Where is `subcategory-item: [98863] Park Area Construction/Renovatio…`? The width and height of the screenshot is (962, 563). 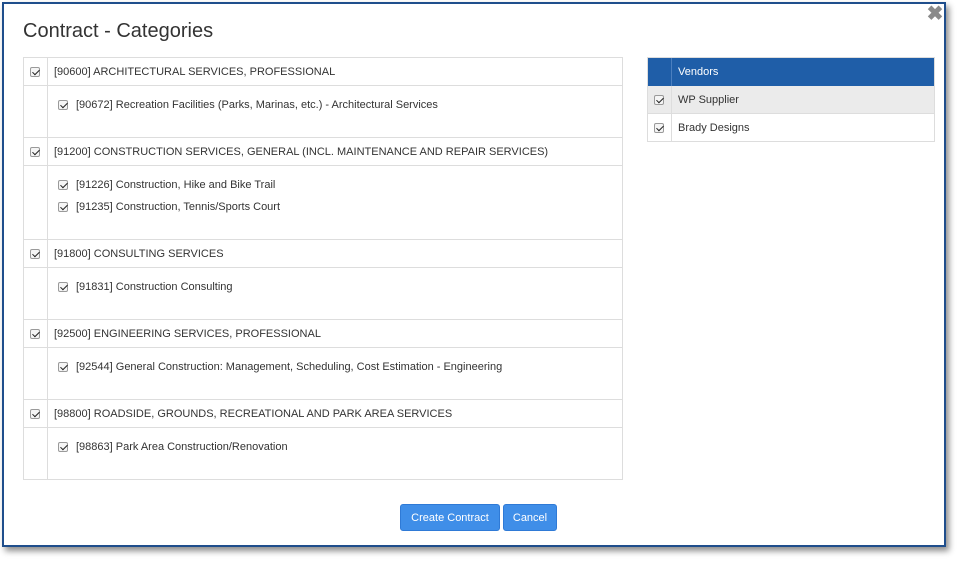
subcategory-item: [98863] Park Area Construction/Renovatio… is located at coordinates (340, 452).